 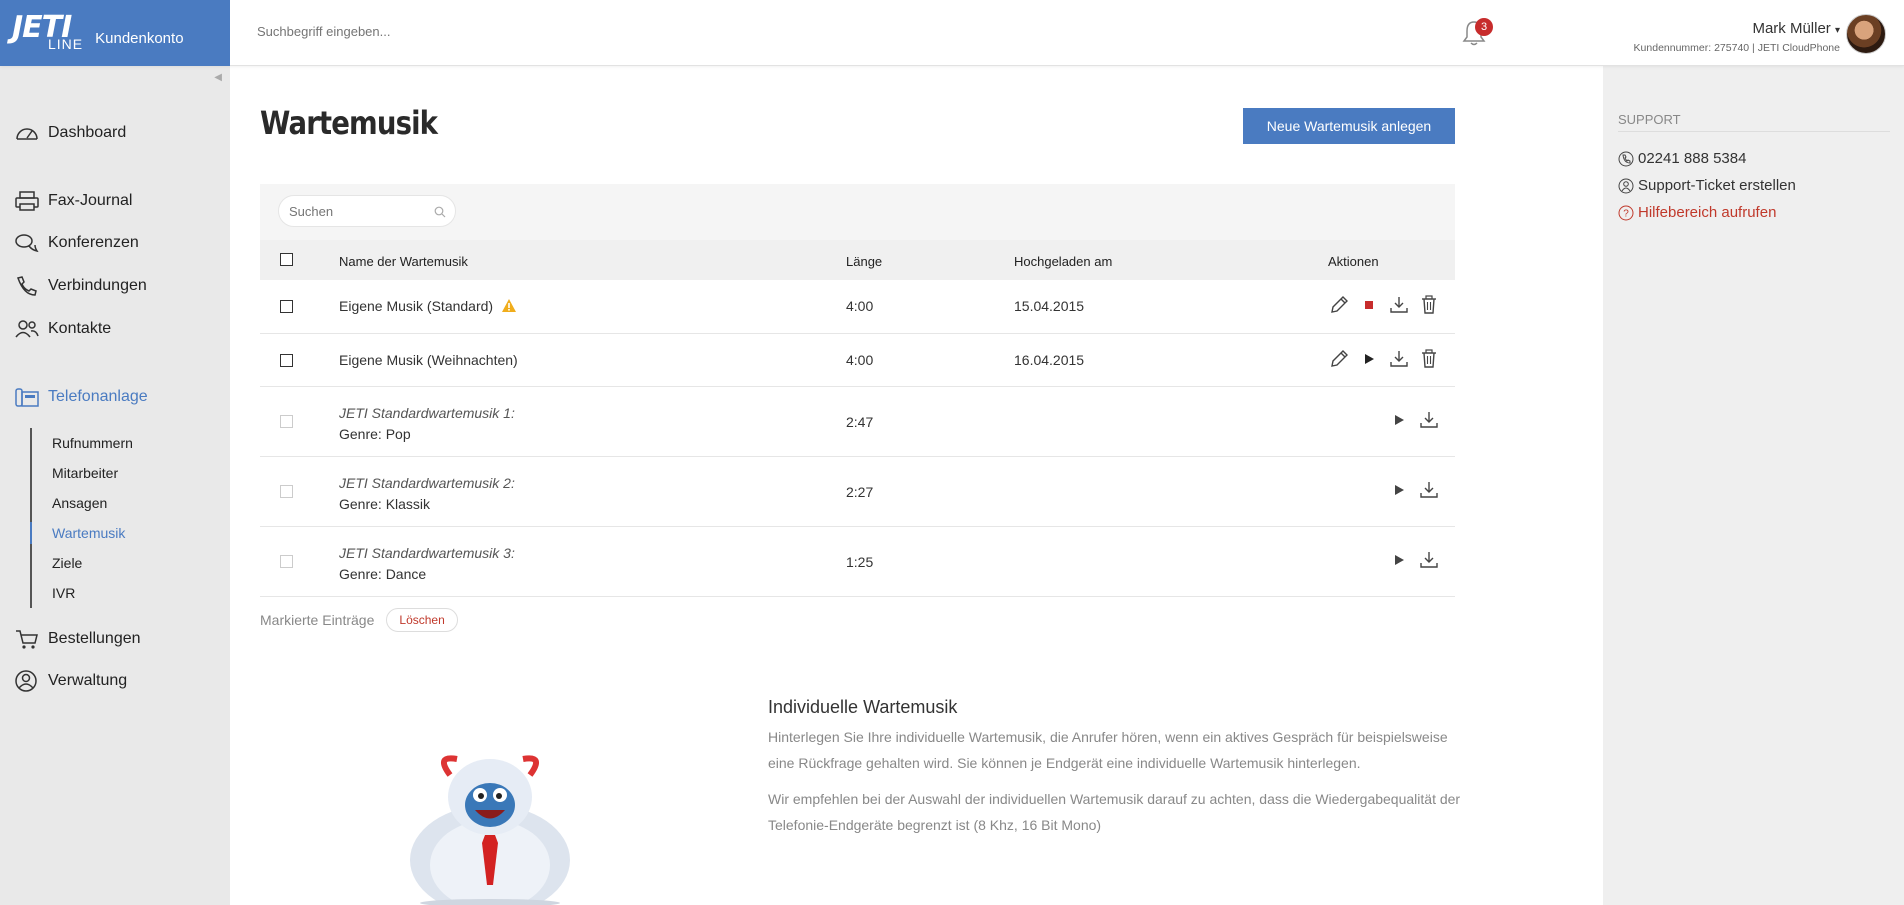 What do you see at coordinates (427, 413) in the screenshot?
I see `music-title: JETI Standardwartemusik 1:` at bounding box center [427, 413].